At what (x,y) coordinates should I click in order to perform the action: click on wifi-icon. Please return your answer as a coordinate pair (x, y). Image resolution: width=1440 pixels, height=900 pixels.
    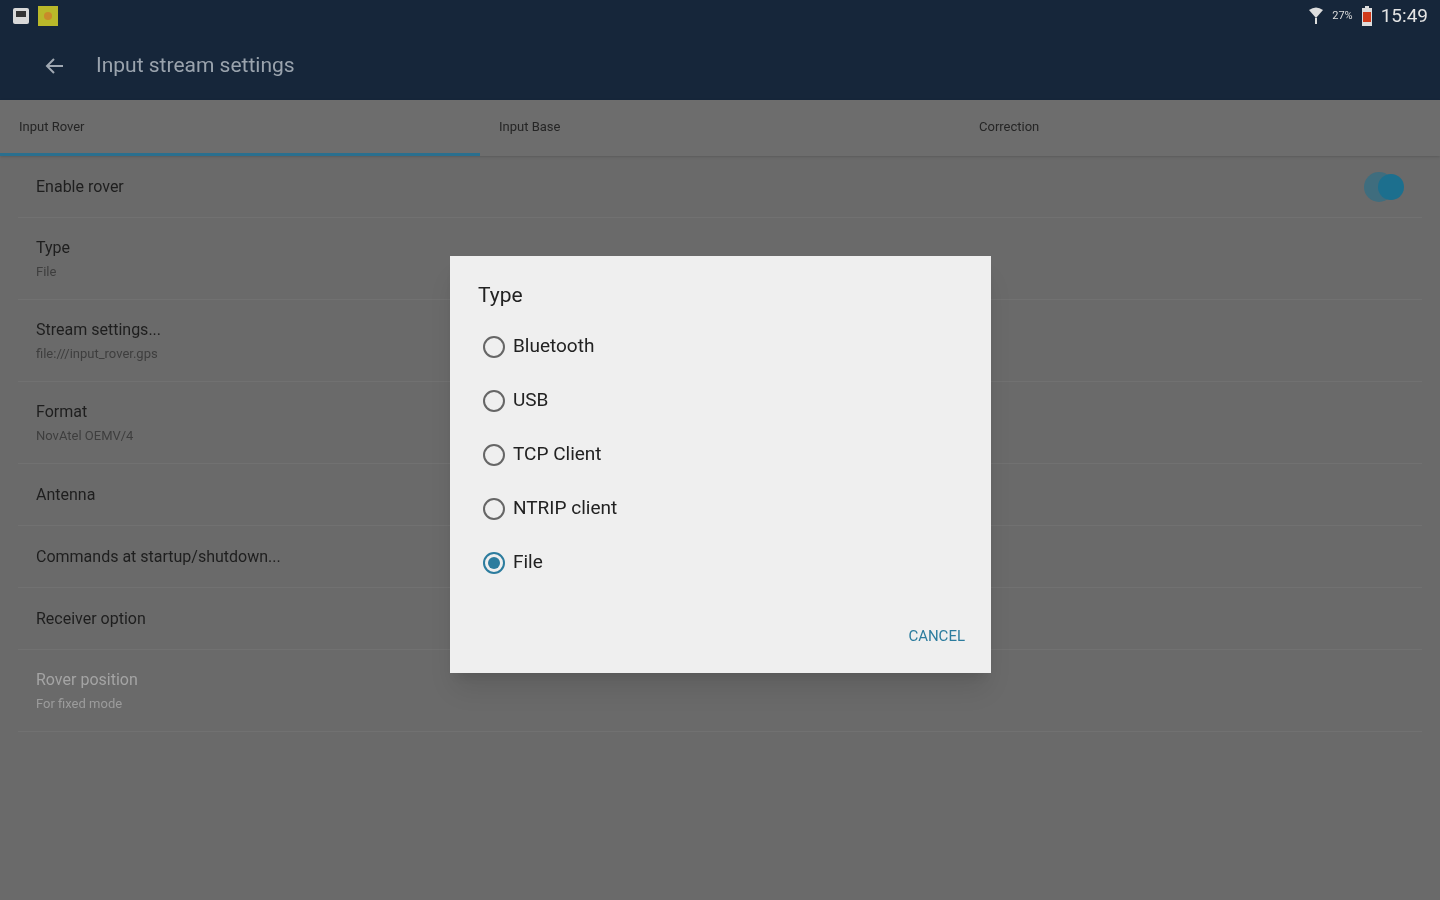
    Looking at the image, I should click on (1316, 16).